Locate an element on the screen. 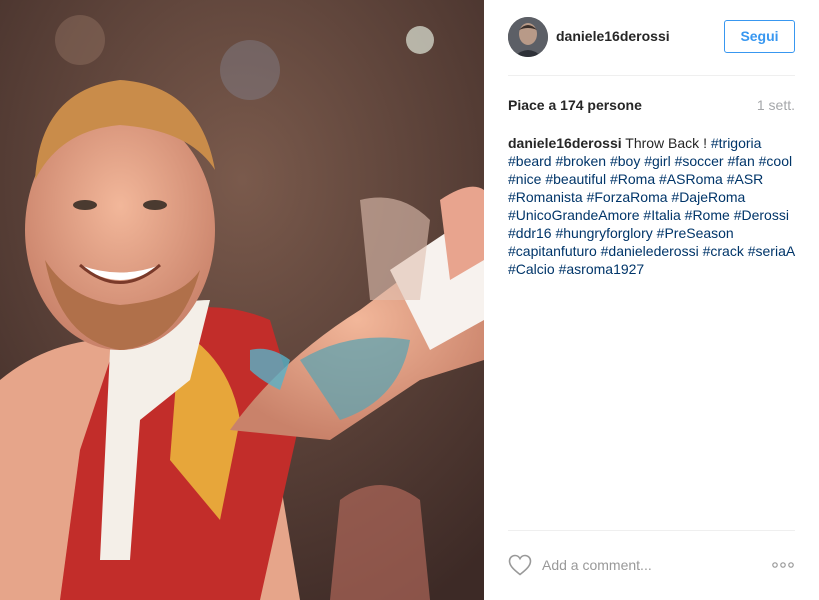  hashtag-link: #Roma is located at coordinates (632, 179).